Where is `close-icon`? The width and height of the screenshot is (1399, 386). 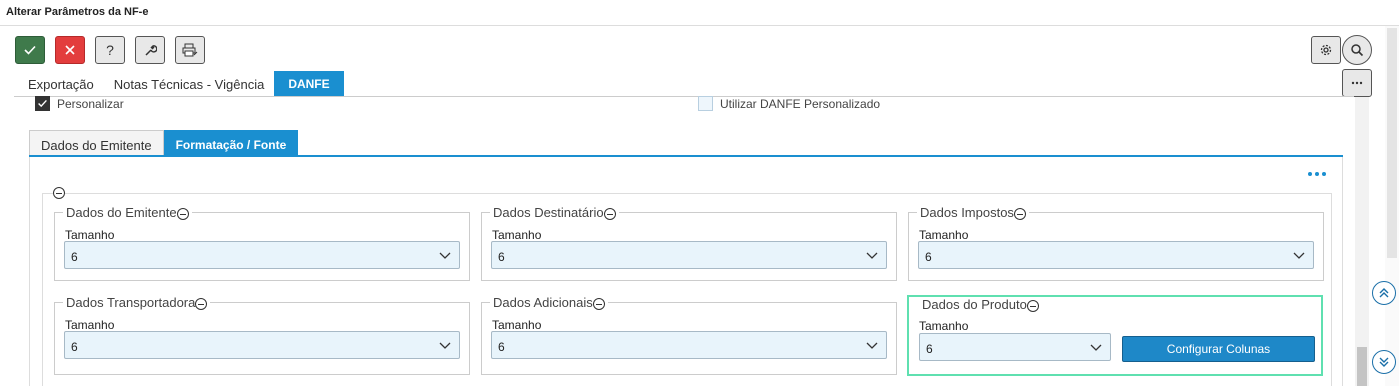 close-icon is located at coordinates (70, 50).